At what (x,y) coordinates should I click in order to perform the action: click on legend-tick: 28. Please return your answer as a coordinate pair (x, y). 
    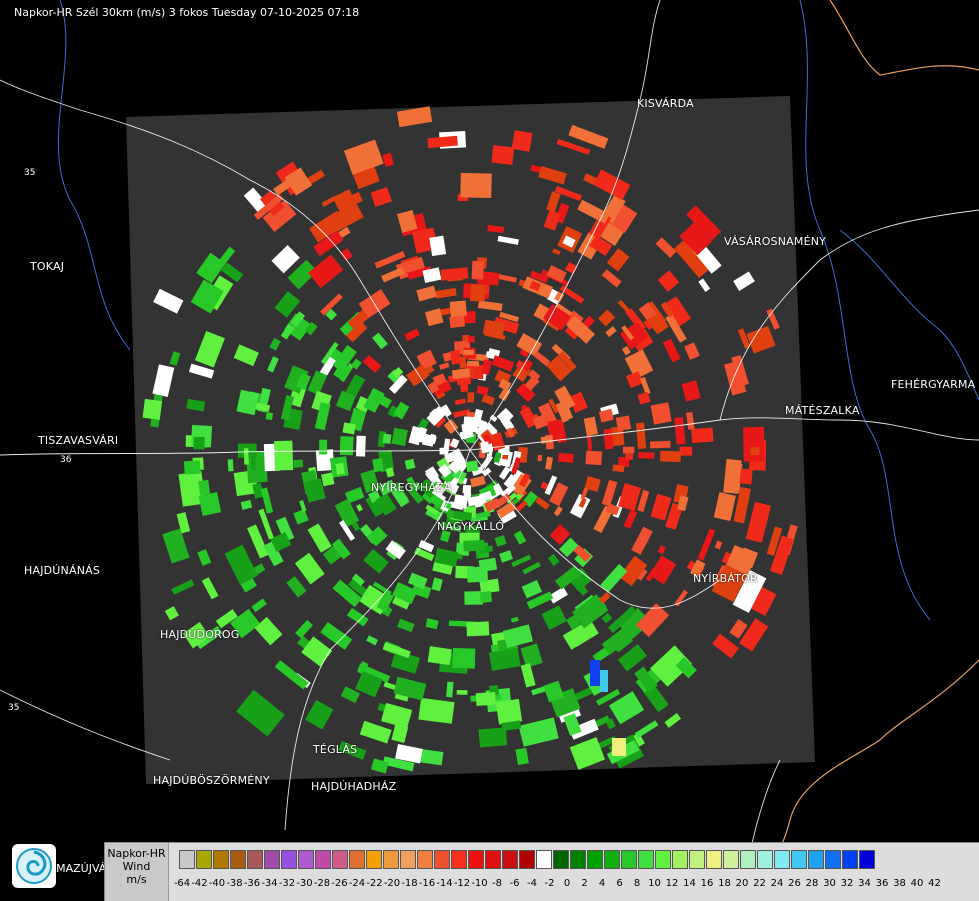
    Looking at the image, I should click on (812, 883).